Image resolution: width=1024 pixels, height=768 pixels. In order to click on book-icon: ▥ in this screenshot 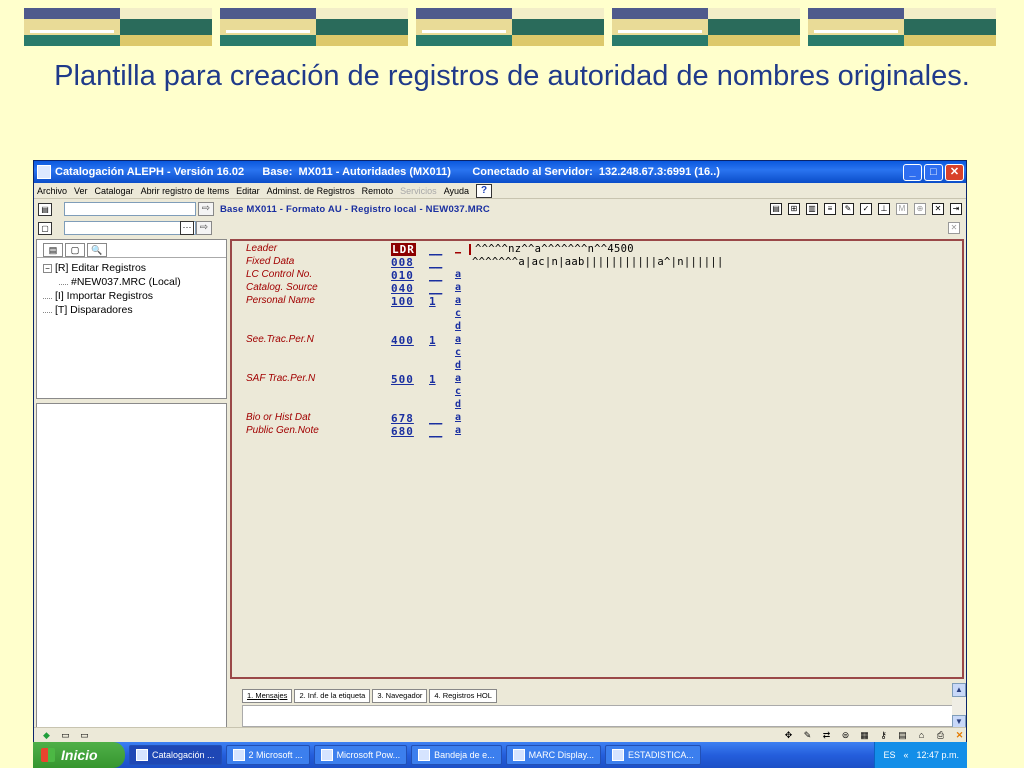, I will do `click(812, 209)`.